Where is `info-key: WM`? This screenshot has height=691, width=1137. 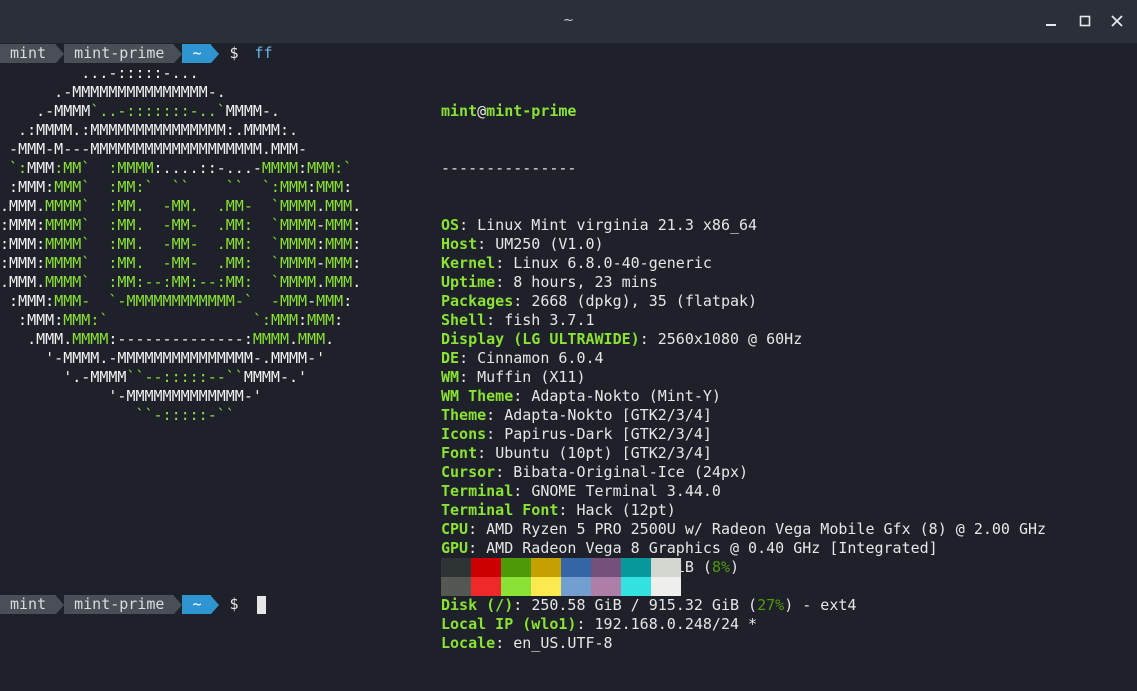 info-key: WM is located at coordinates (450, 377).